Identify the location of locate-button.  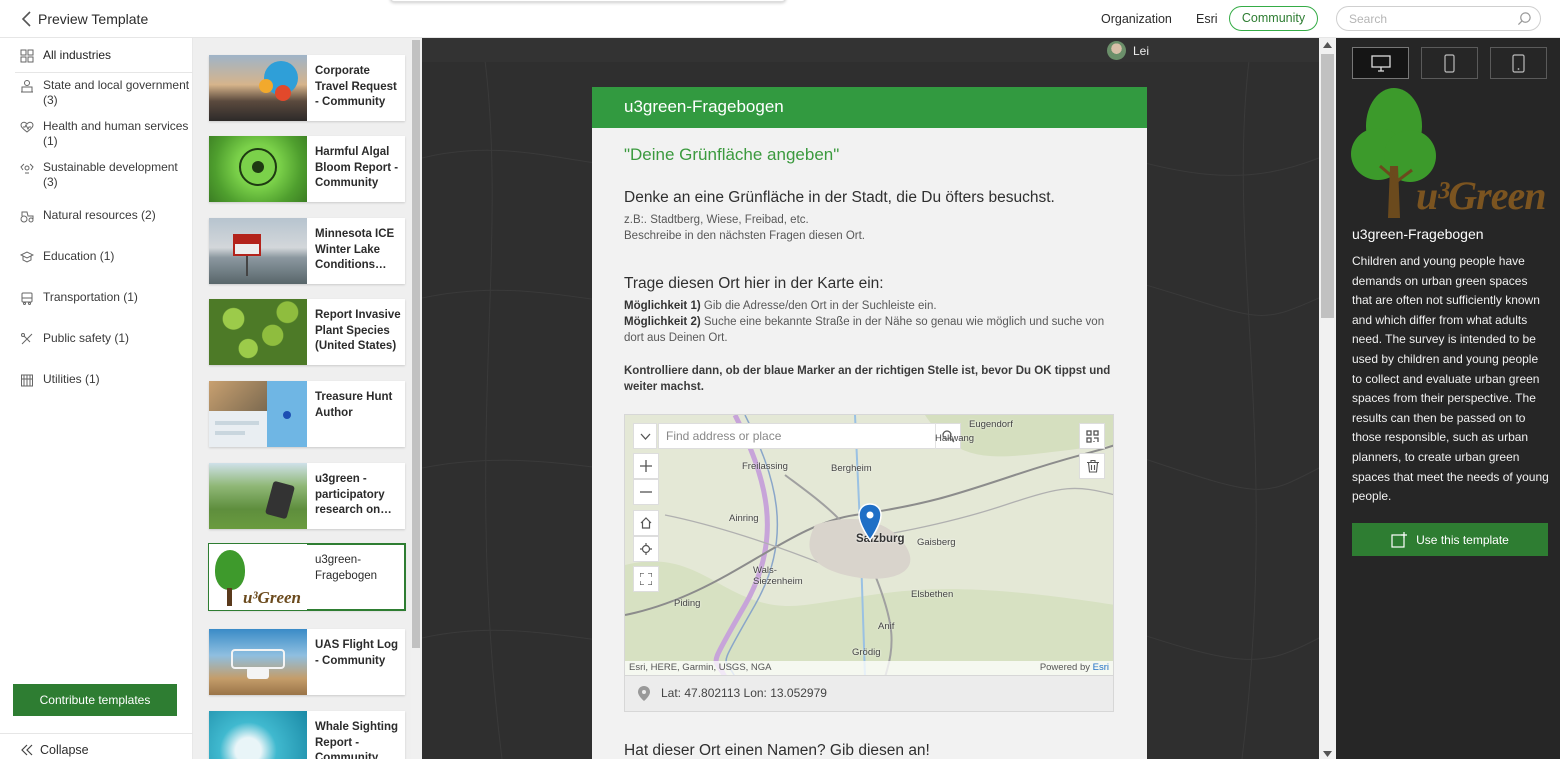
(646, 549).